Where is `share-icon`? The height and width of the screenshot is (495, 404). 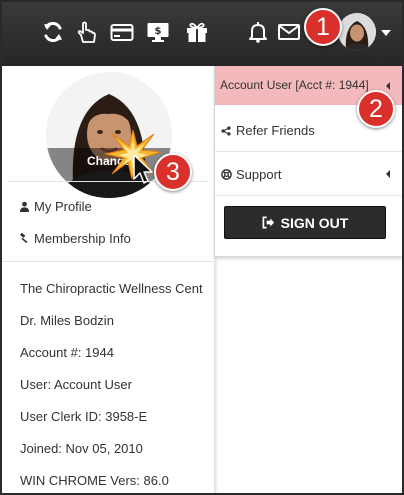 share-icon is located at coordinates (226, 131).